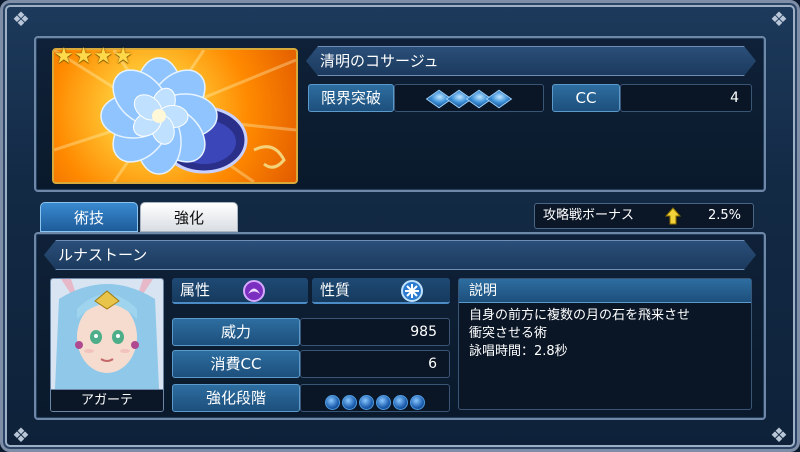  I want to click on cc-value-box: 4, so click(686, 98).